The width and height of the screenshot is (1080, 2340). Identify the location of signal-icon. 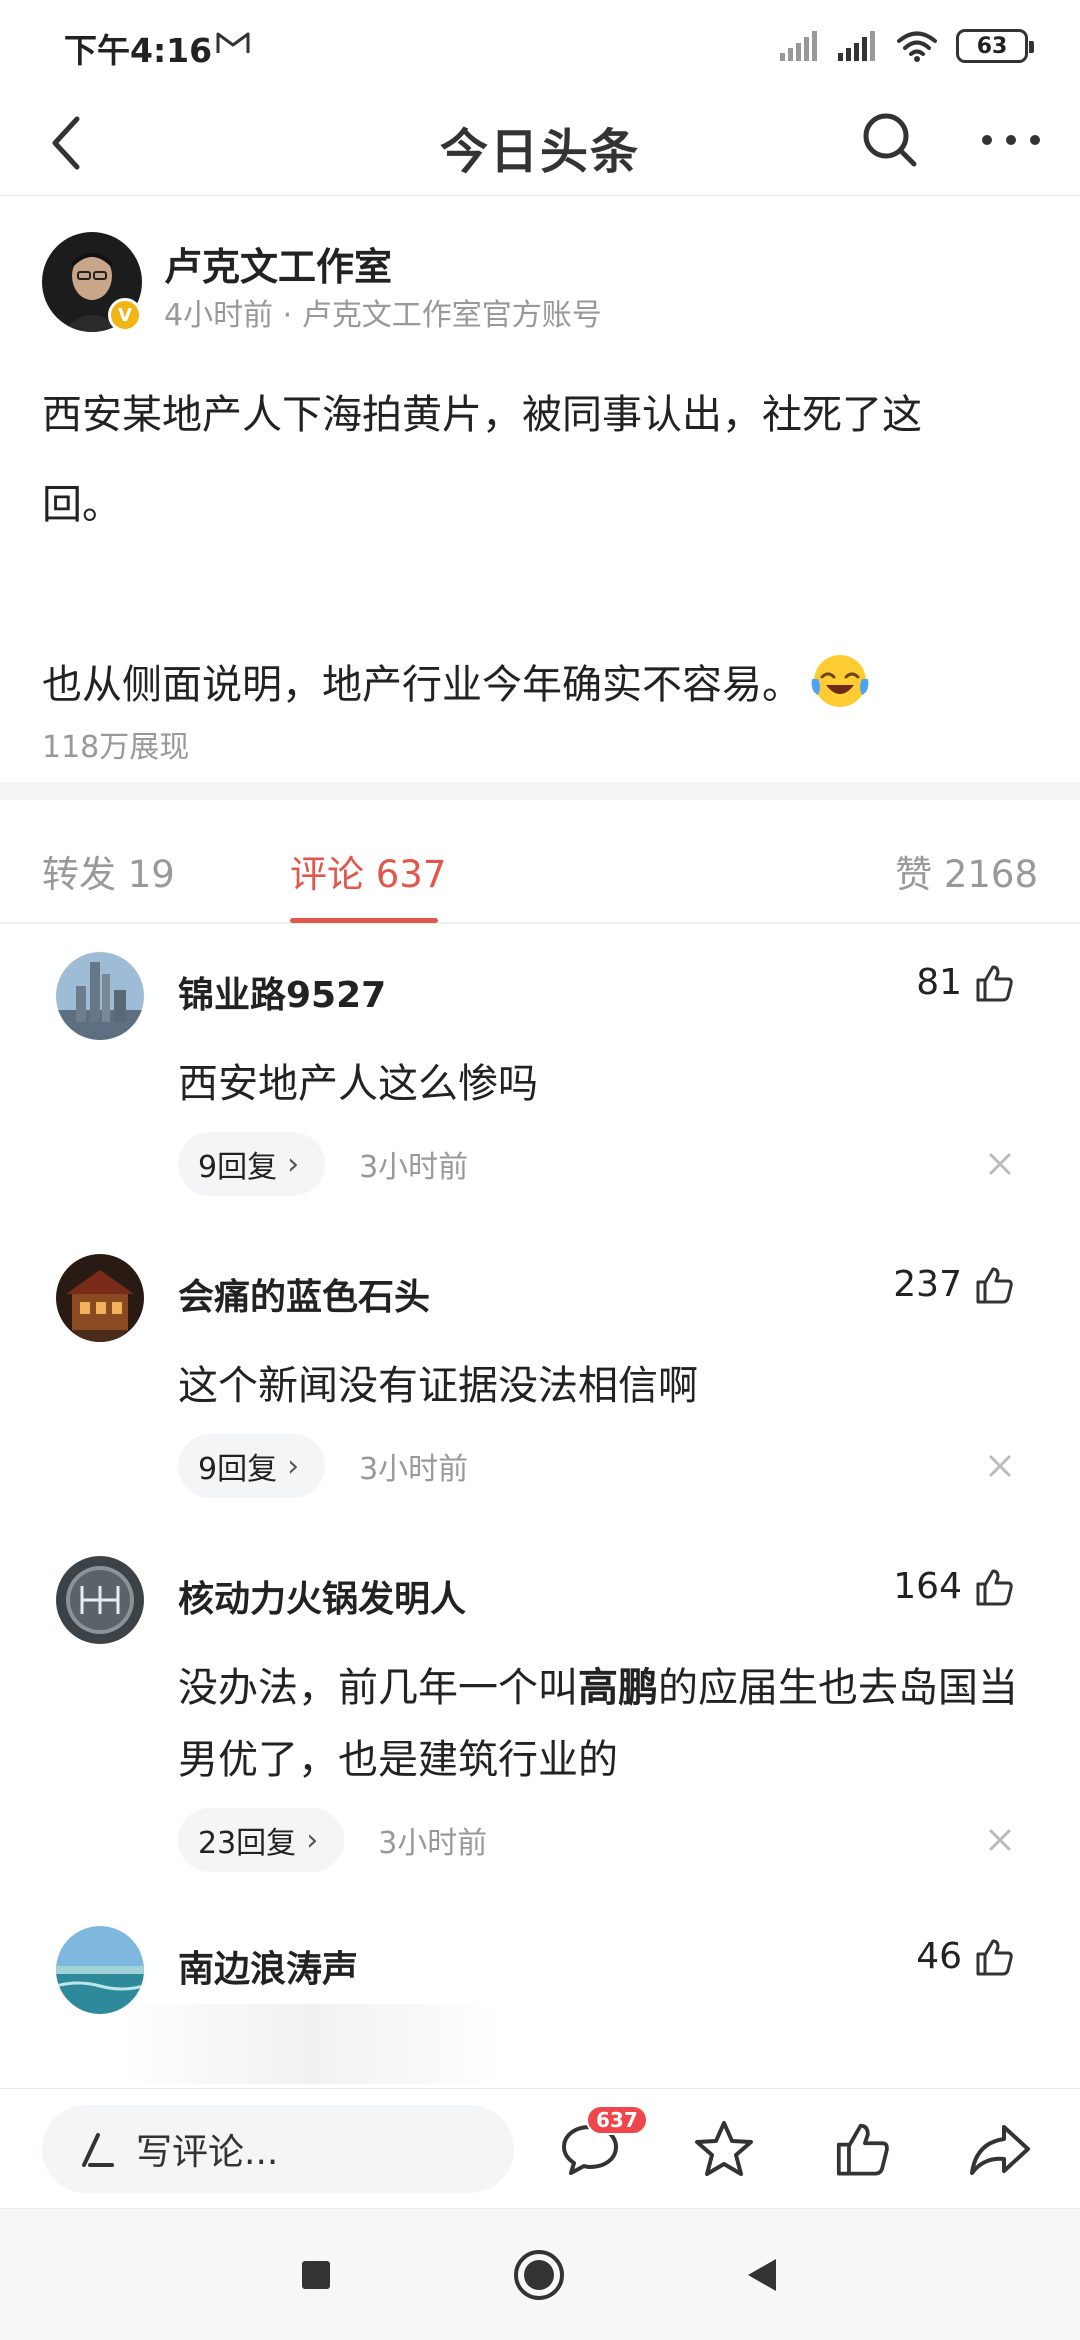
(856, 46).